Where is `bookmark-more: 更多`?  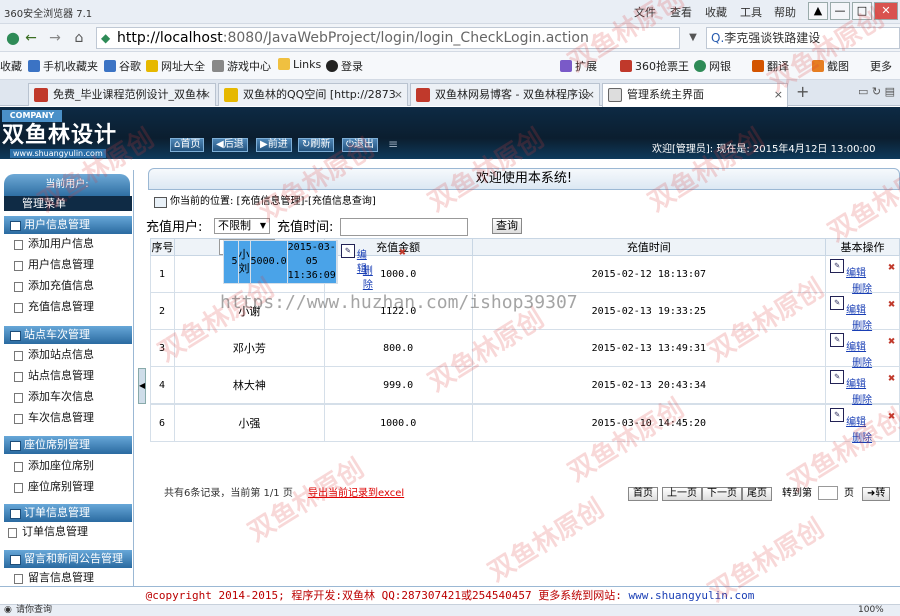 bookmark-more: 更多 is located at coordinates (881, 66).